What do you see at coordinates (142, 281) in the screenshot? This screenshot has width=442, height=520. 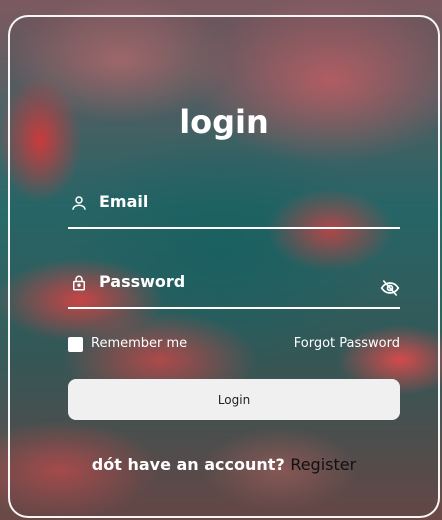 I see `password-label: Password` at bounding box center [142, 281].